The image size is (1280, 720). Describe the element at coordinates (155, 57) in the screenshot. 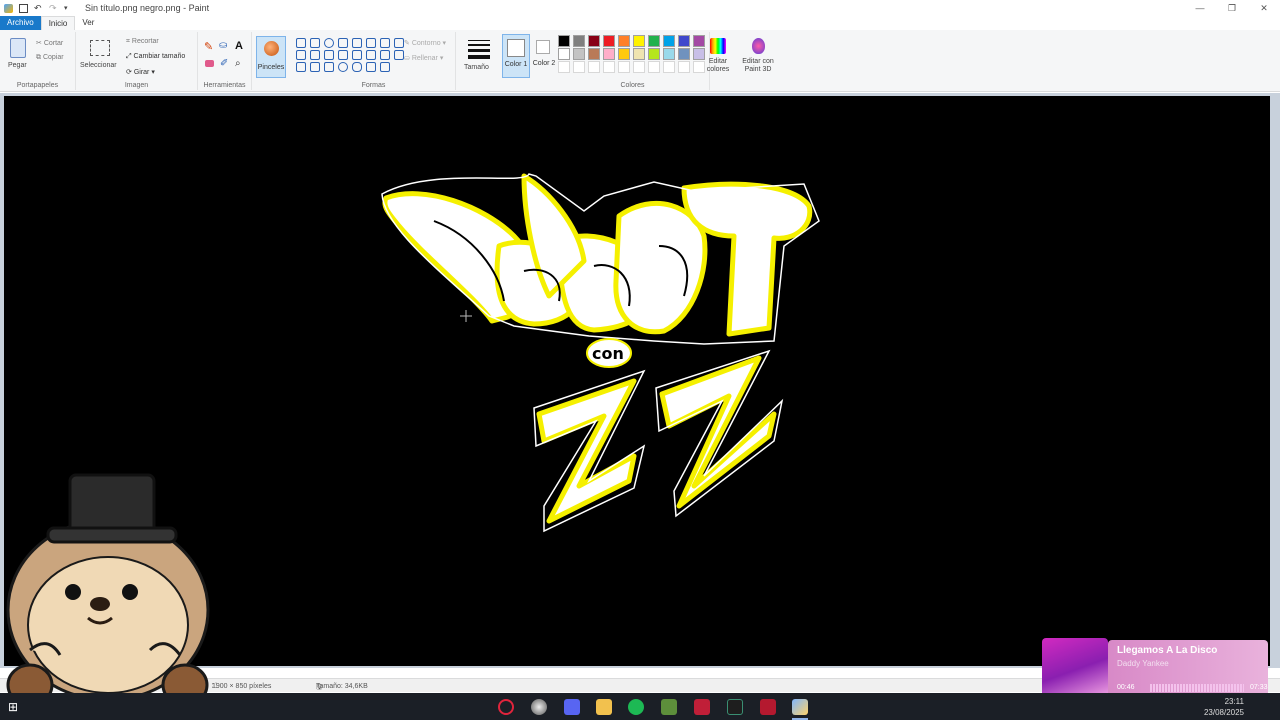

I see `resize-button: ⤢ Cambiar tamaño` at that location.